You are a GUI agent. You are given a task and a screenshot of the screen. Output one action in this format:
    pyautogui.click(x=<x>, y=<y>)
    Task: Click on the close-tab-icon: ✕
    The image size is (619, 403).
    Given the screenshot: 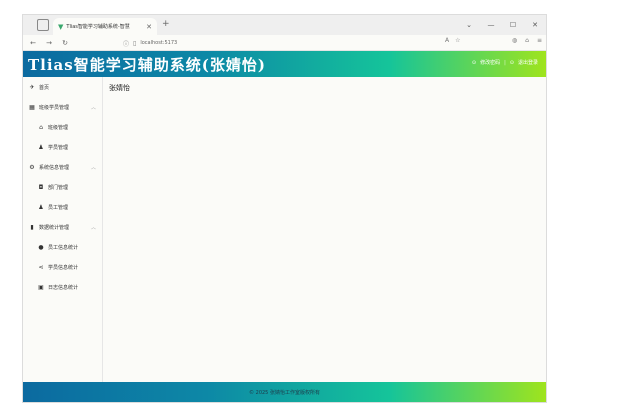 What is the action you would take?
    pyautogui.click(x=149, y=27)
    